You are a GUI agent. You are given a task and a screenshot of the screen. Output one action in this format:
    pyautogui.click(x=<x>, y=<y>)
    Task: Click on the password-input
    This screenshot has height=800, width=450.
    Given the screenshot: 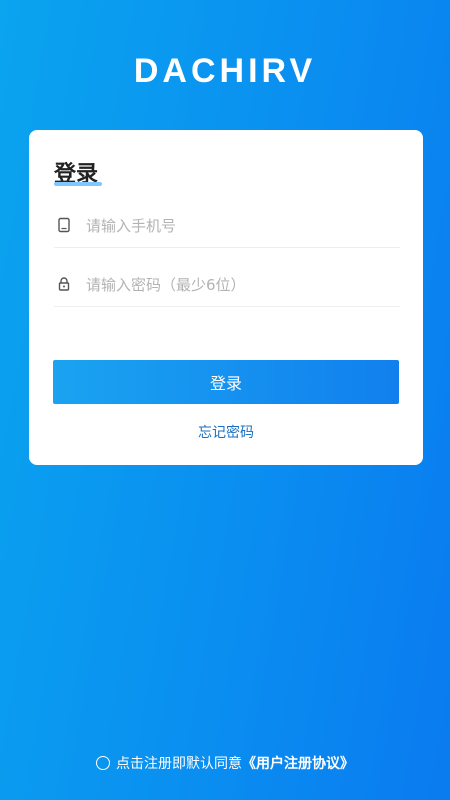 What is the action you would take?
    pyautogui.click(x=236, y=285)
    